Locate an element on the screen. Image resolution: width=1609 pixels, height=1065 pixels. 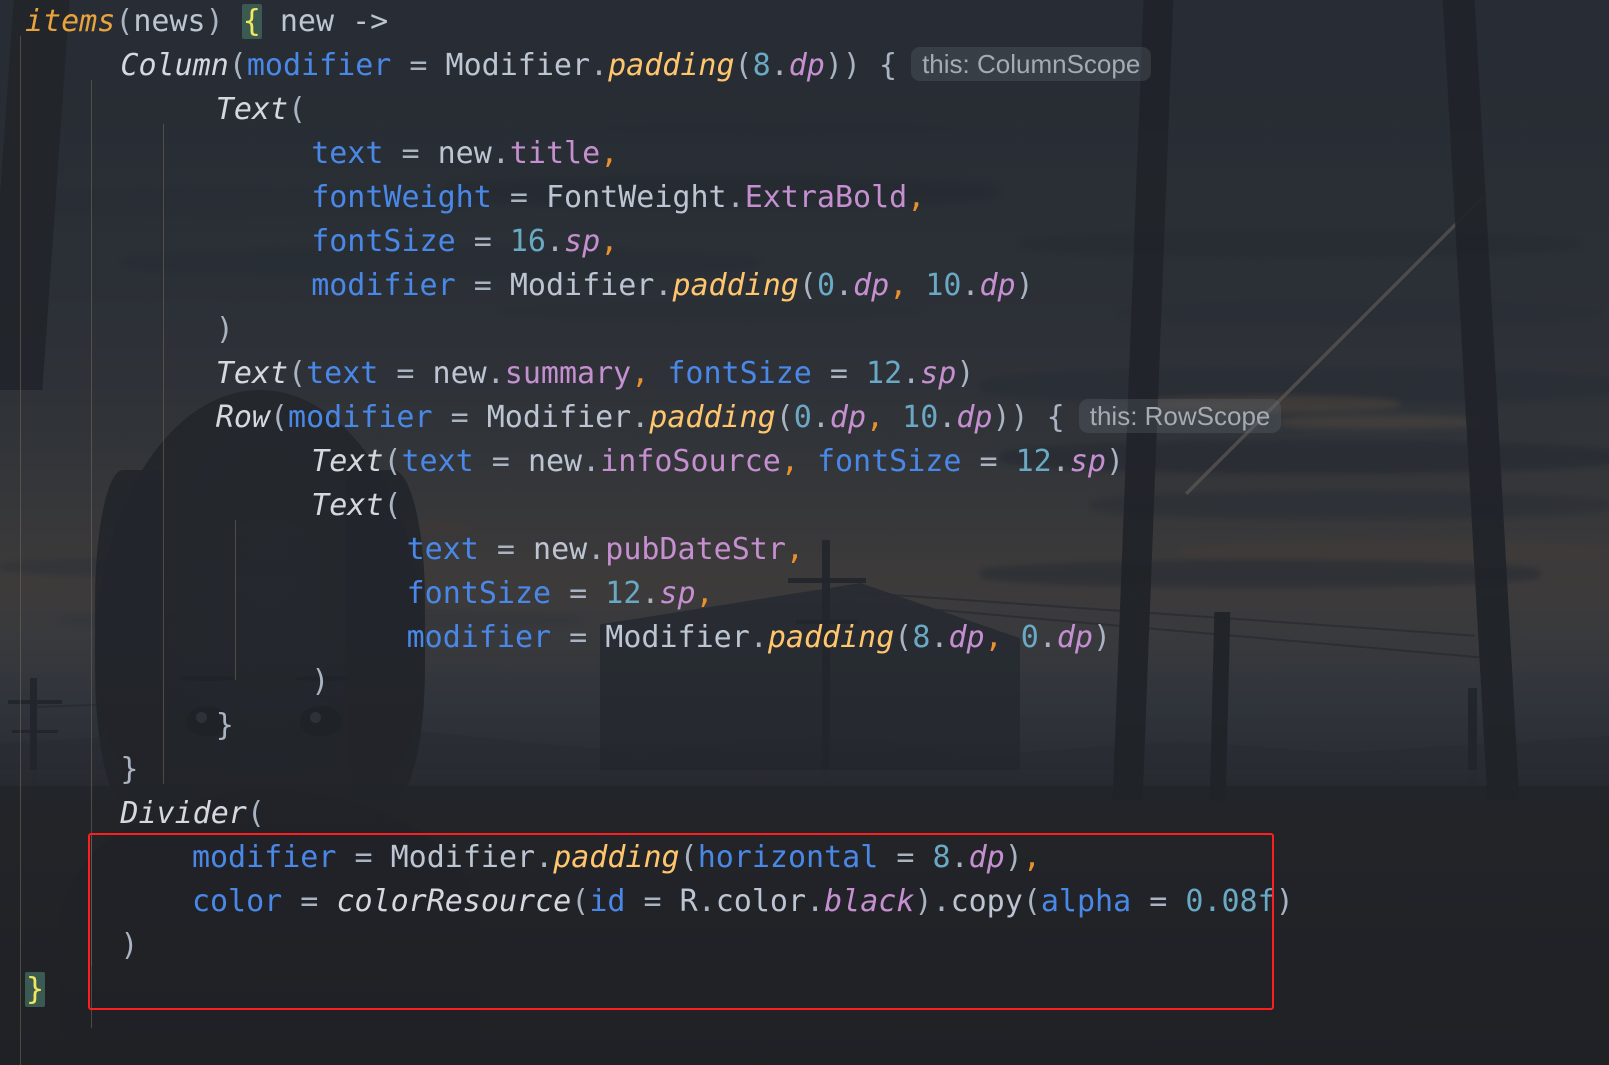
code-line: text = new.title, is located at coordinates (464, 154).